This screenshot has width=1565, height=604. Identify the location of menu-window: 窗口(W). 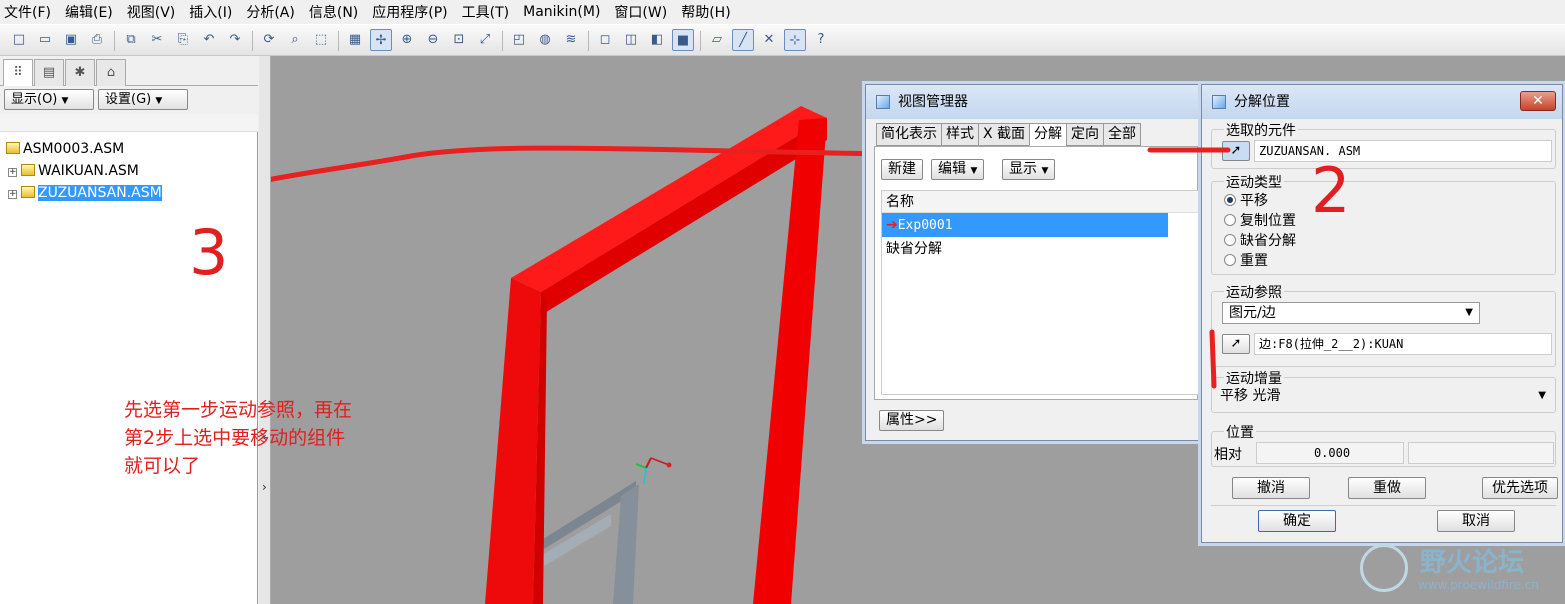
(640, 12).